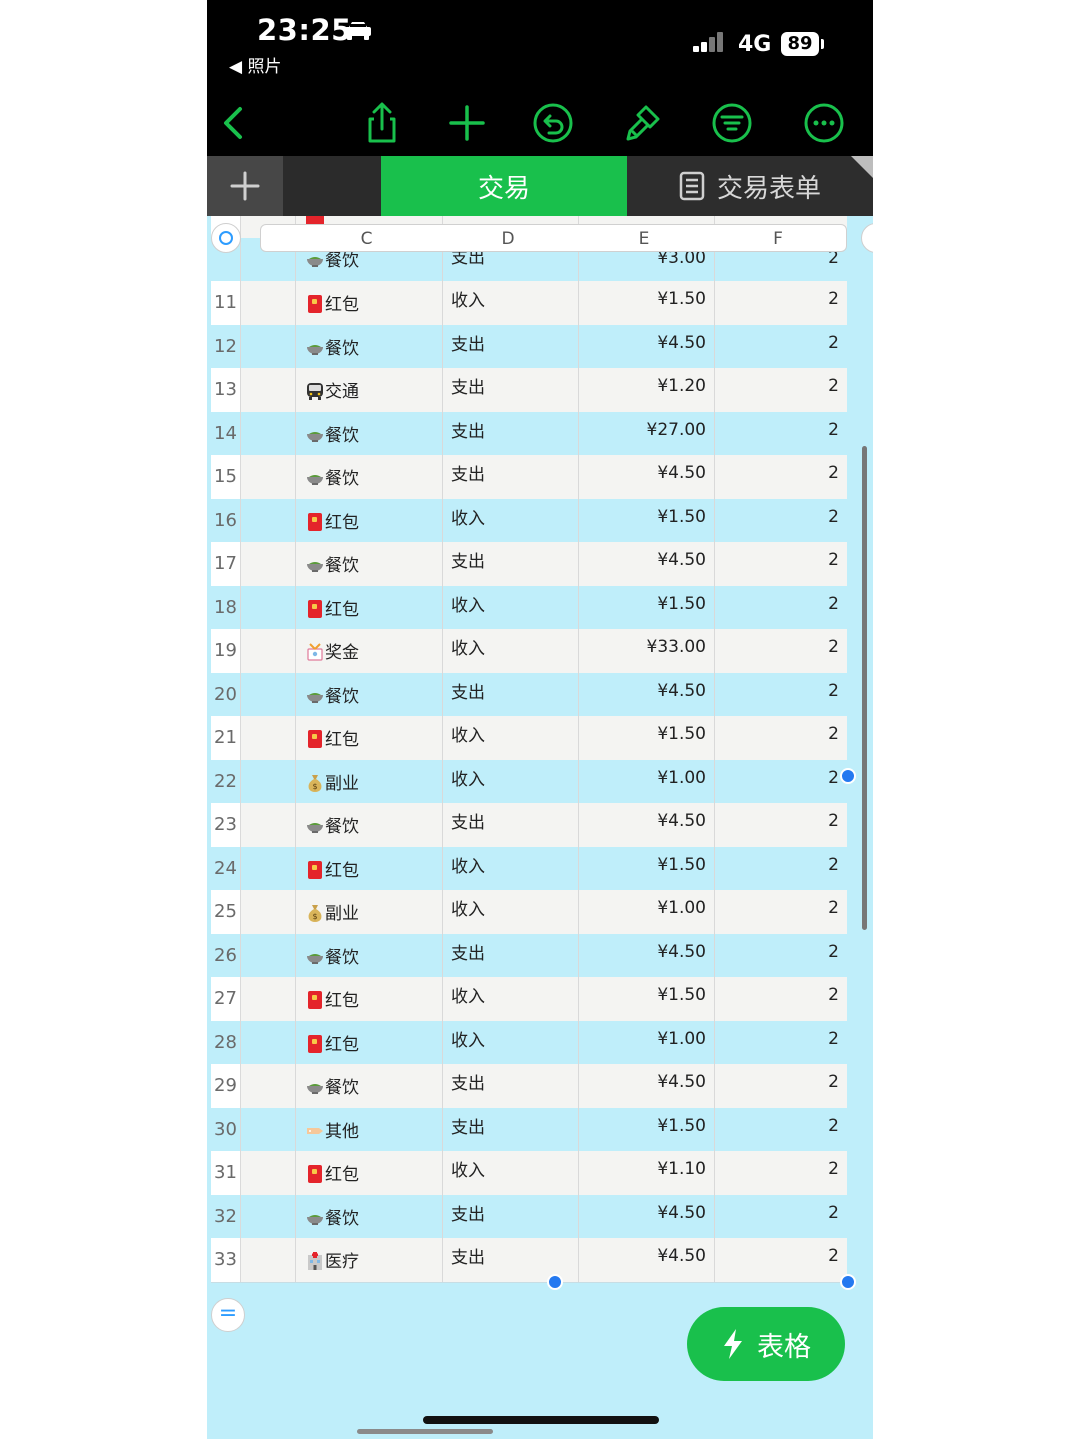 The image size is (1080, 1439). What do you see at coordinates (766, 1344) in the screenshot?
I see `table-button: 表格` at bounding box center [766, 1344].